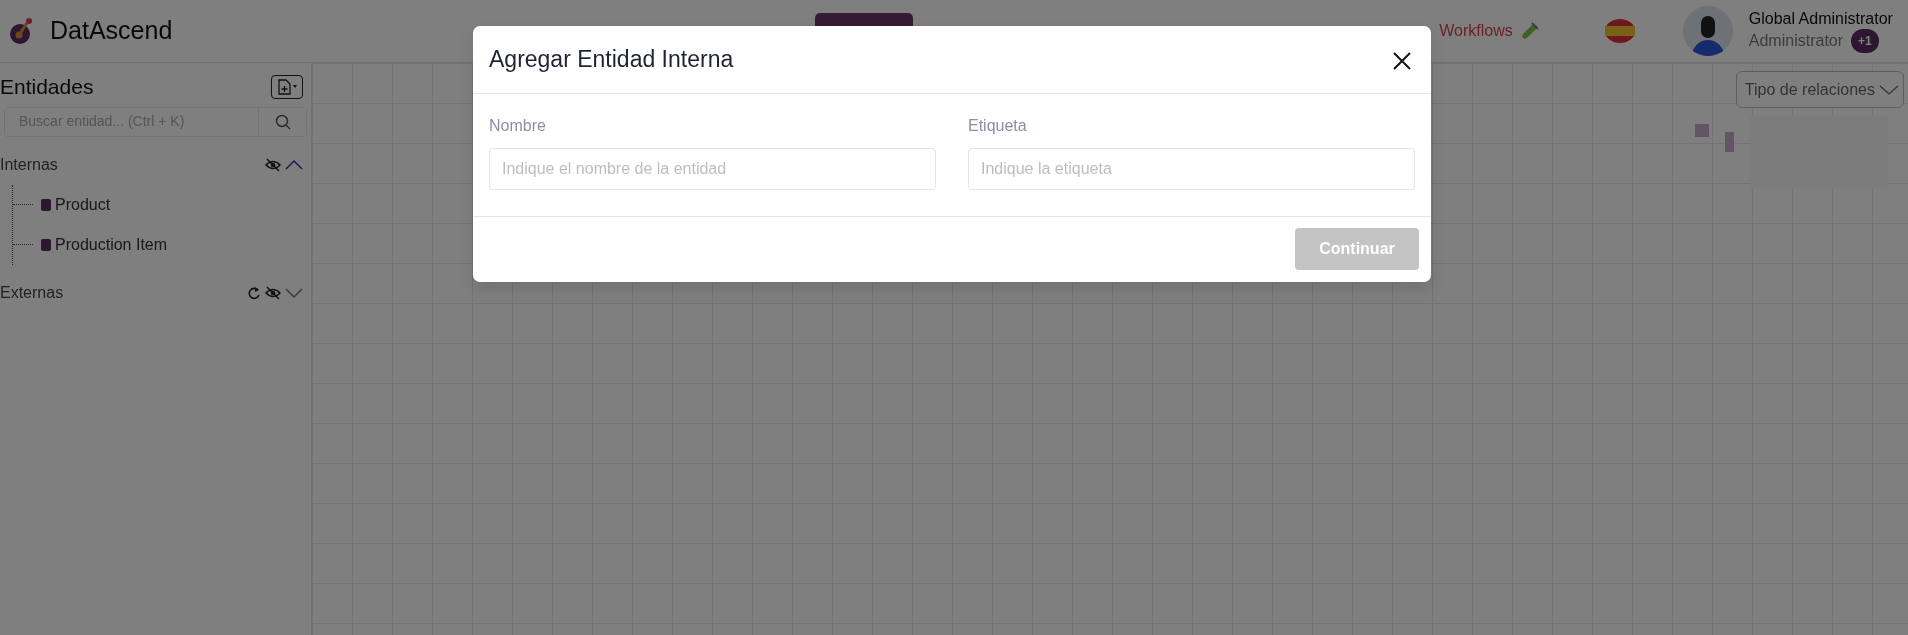 The width and height of the screenshot is (1908, 635). Describe the element at coordinates (1820, 19) in the screenshot. I see `user-name: Global Administrator` at that location.